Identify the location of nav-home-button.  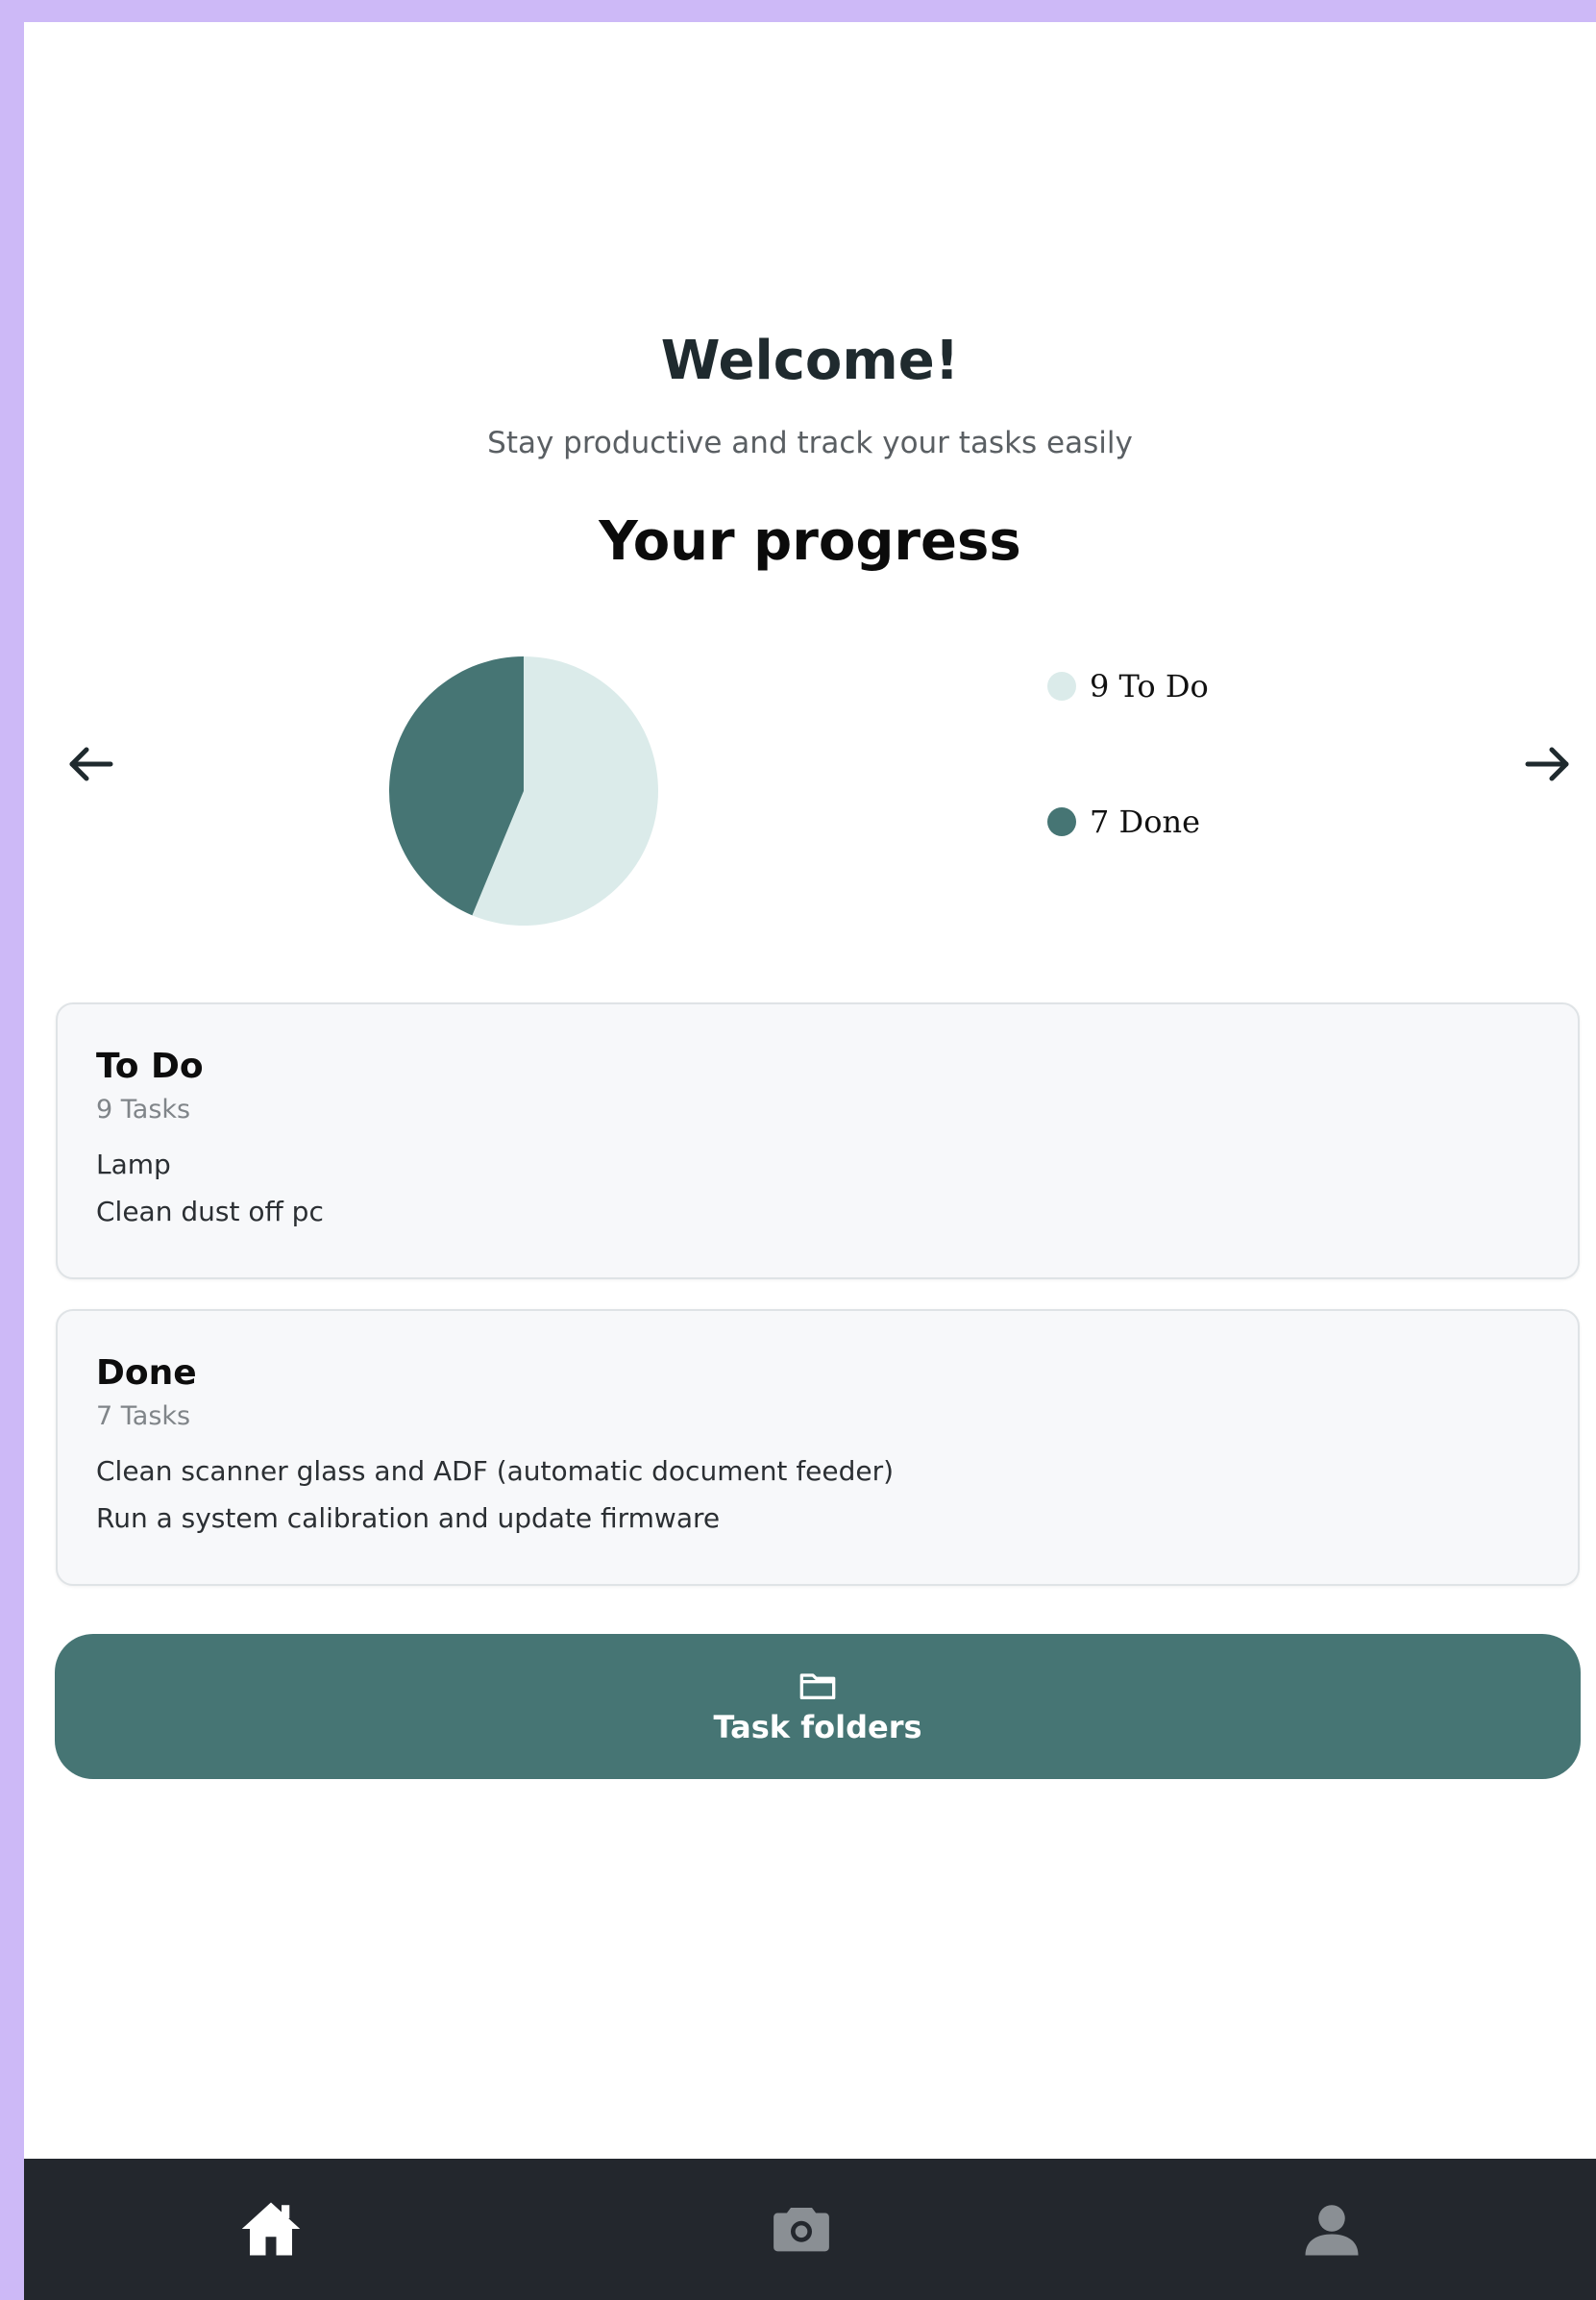
(271, 2229).